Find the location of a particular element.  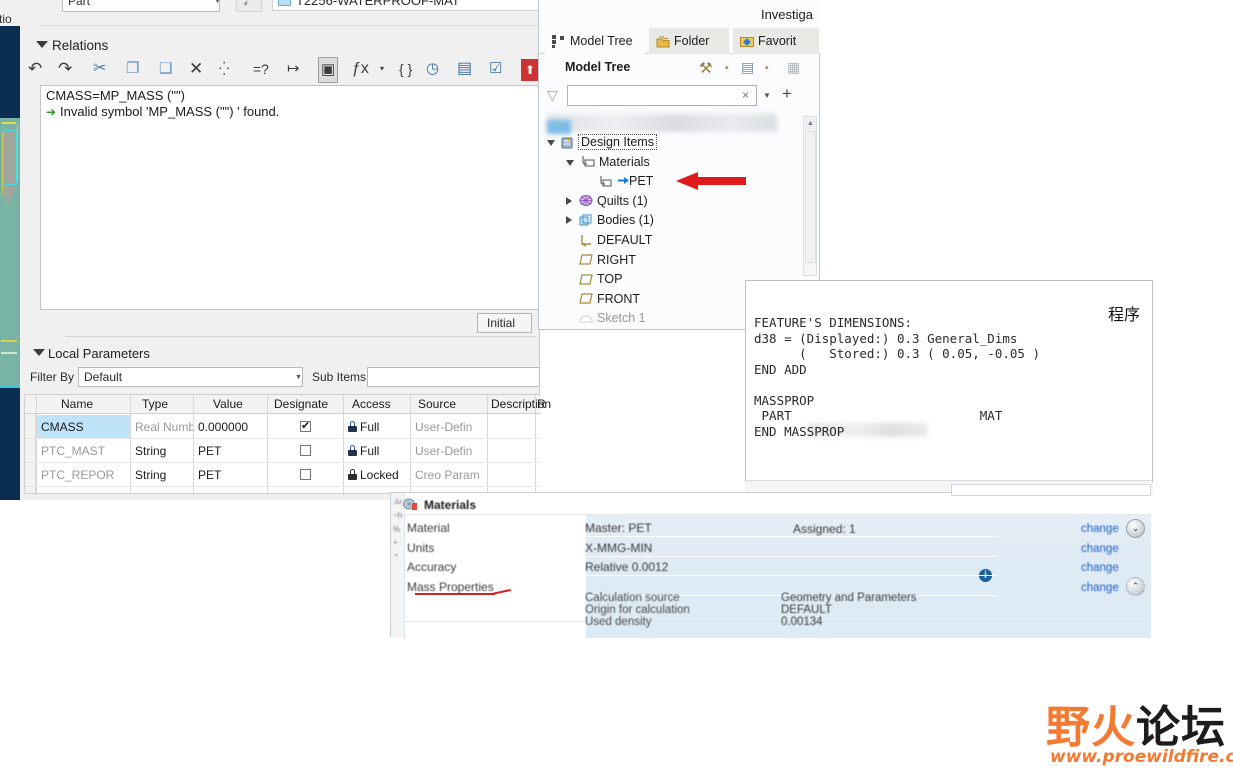

table-header-type: Type is located at coordinates (155, 404).